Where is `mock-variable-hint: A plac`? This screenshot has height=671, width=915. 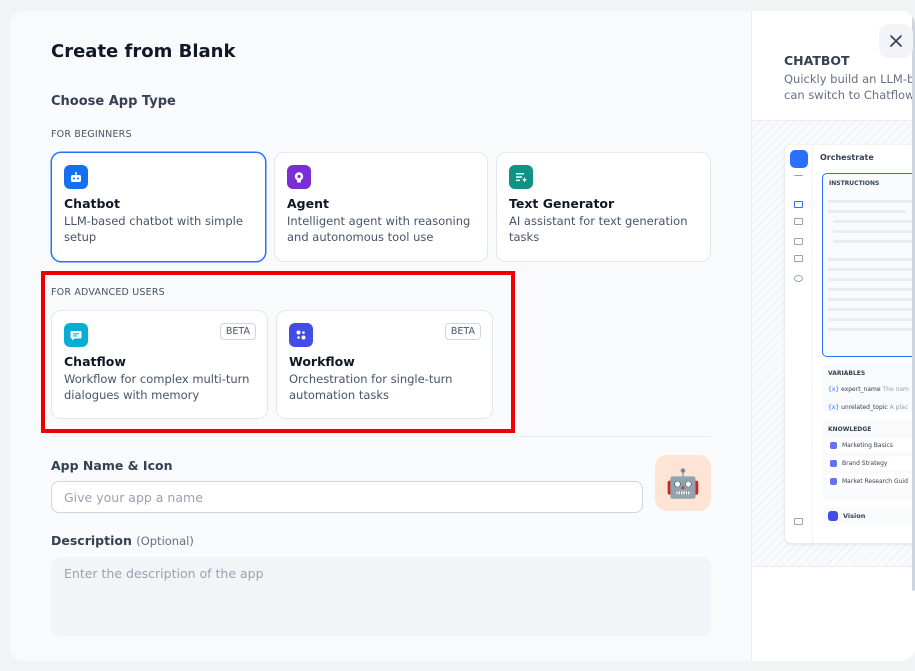
mock-variable-hint: A plac is located at coordinates (899, 407).